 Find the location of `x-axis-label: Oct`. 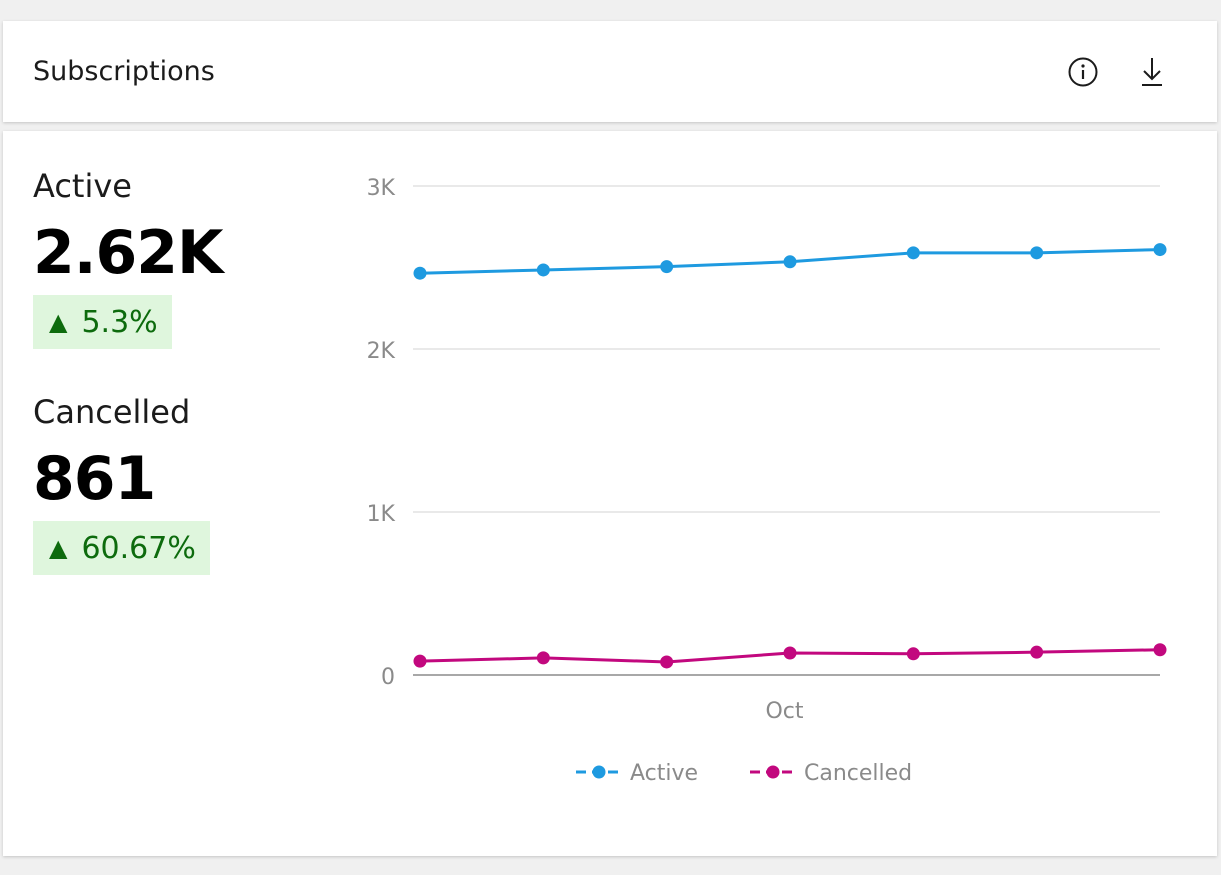

x-axis-label: Oct is located at coordinates (784, 711).